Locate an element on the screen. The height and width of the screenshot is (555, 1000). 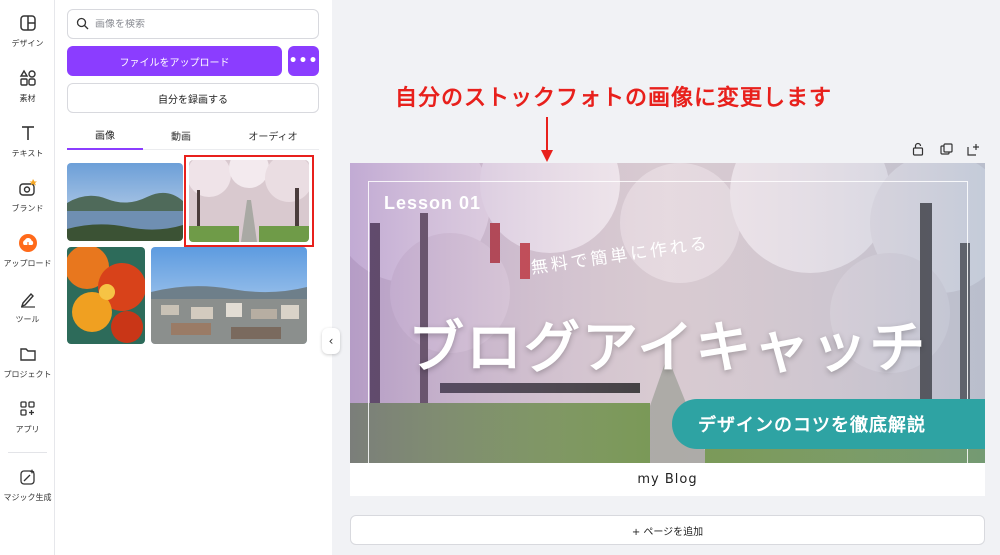
search-icon is located at coordinates (82, 24).